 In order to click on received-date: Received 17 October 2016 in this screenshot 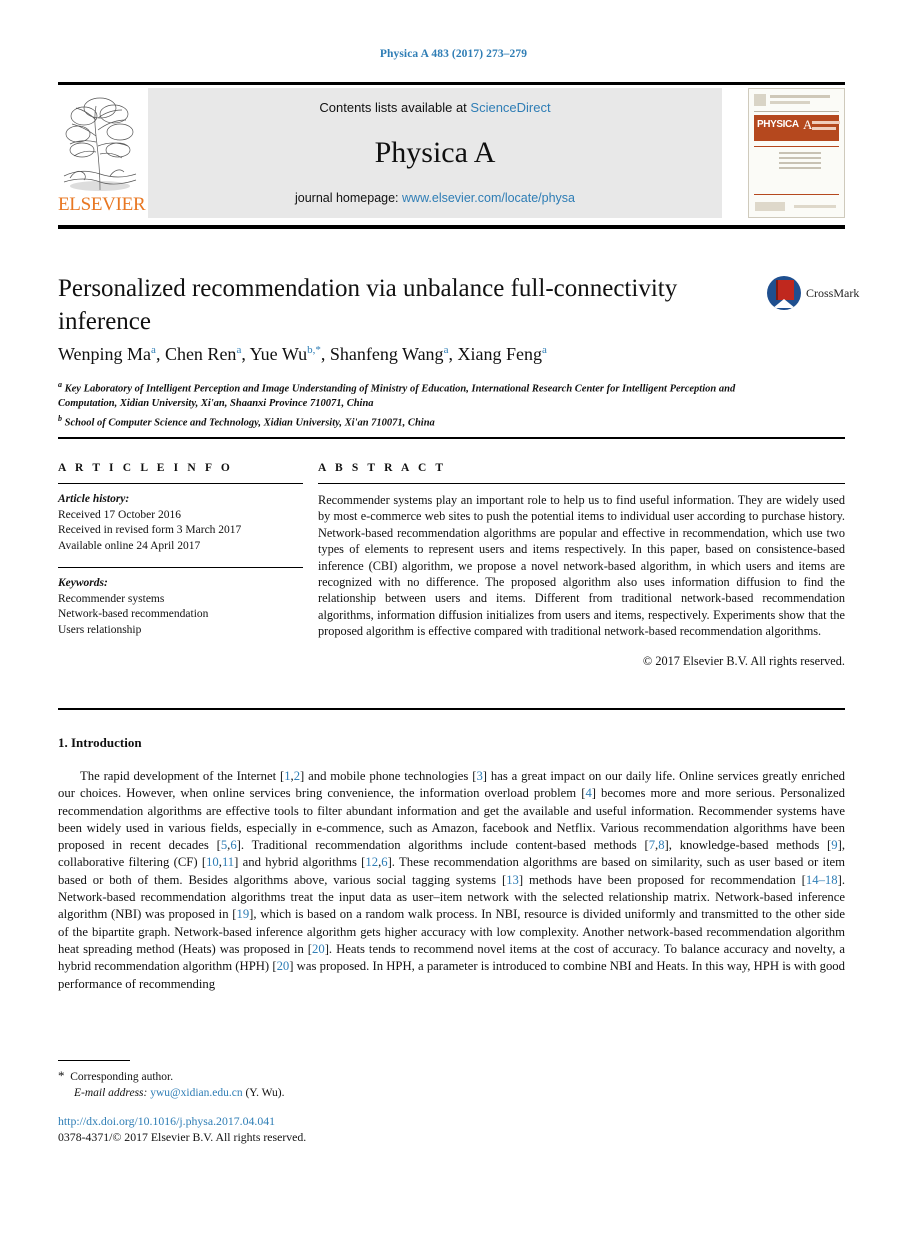, I will do `click(119, 514)`.